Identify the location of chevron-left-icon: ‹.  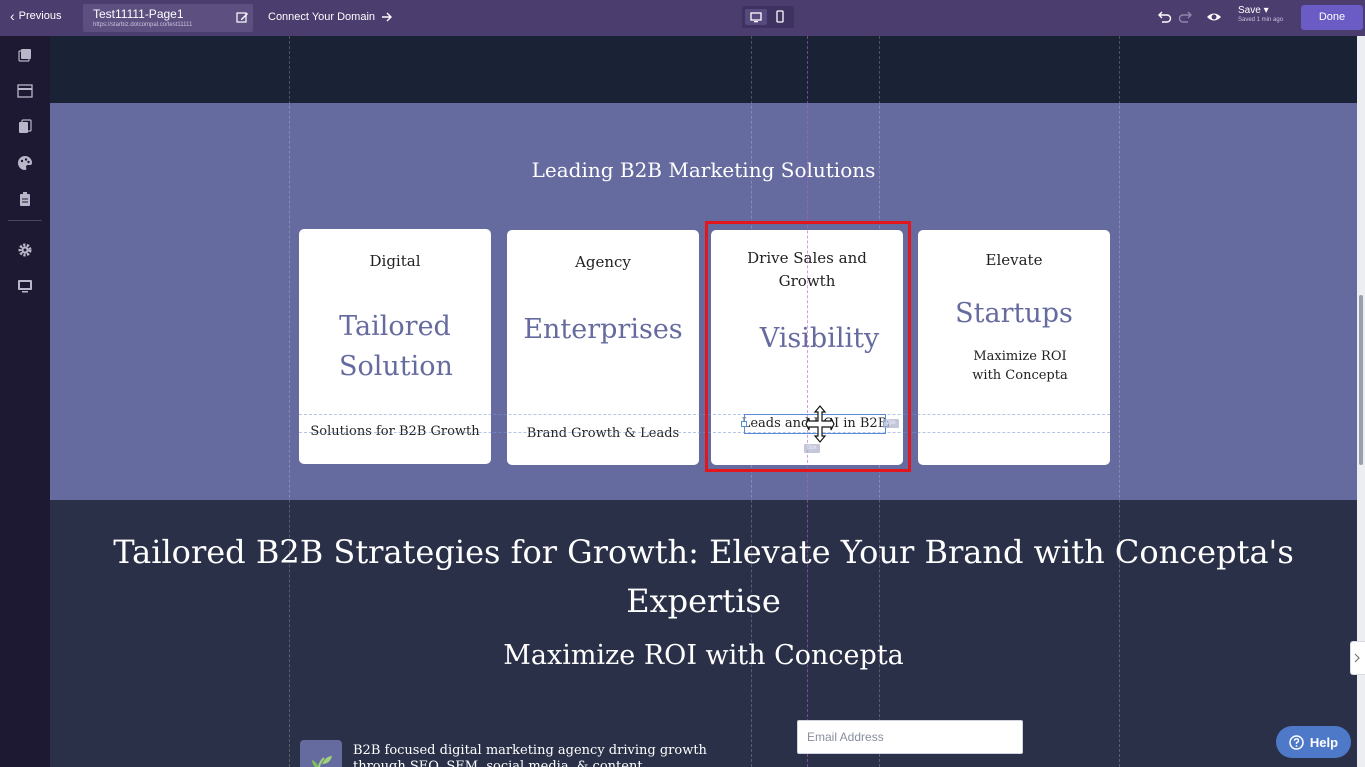
(12, 16).